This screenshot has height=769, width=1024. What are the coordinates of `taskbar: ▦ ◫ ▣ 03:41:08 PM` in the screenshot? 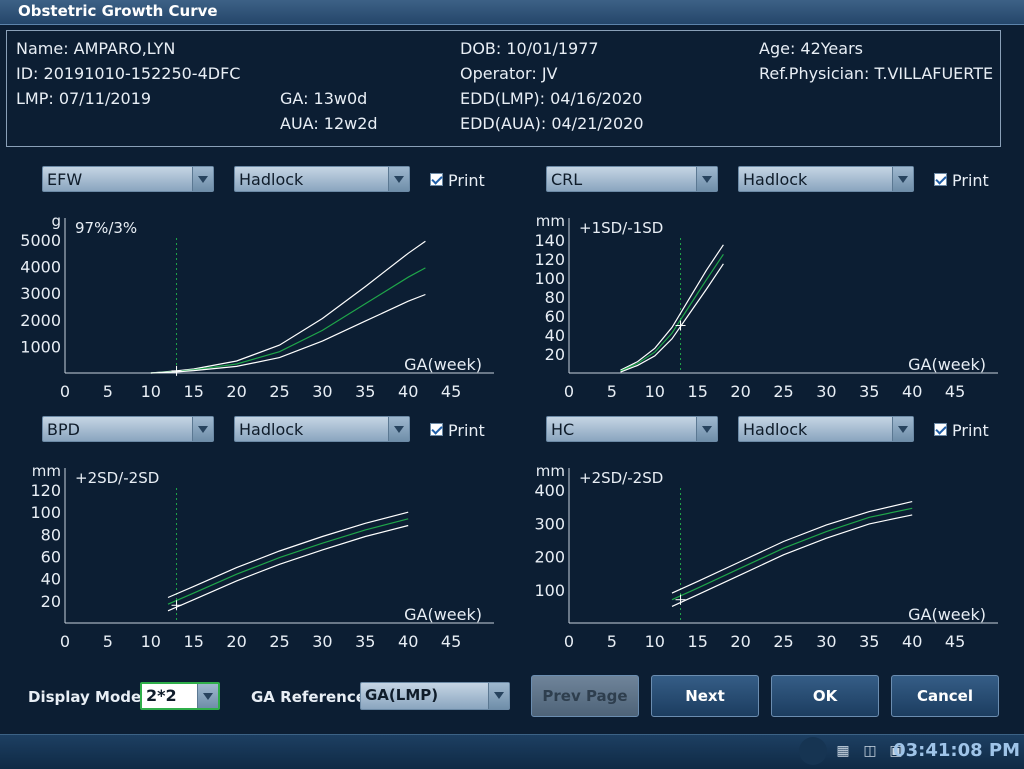 It's located at (512, 751).